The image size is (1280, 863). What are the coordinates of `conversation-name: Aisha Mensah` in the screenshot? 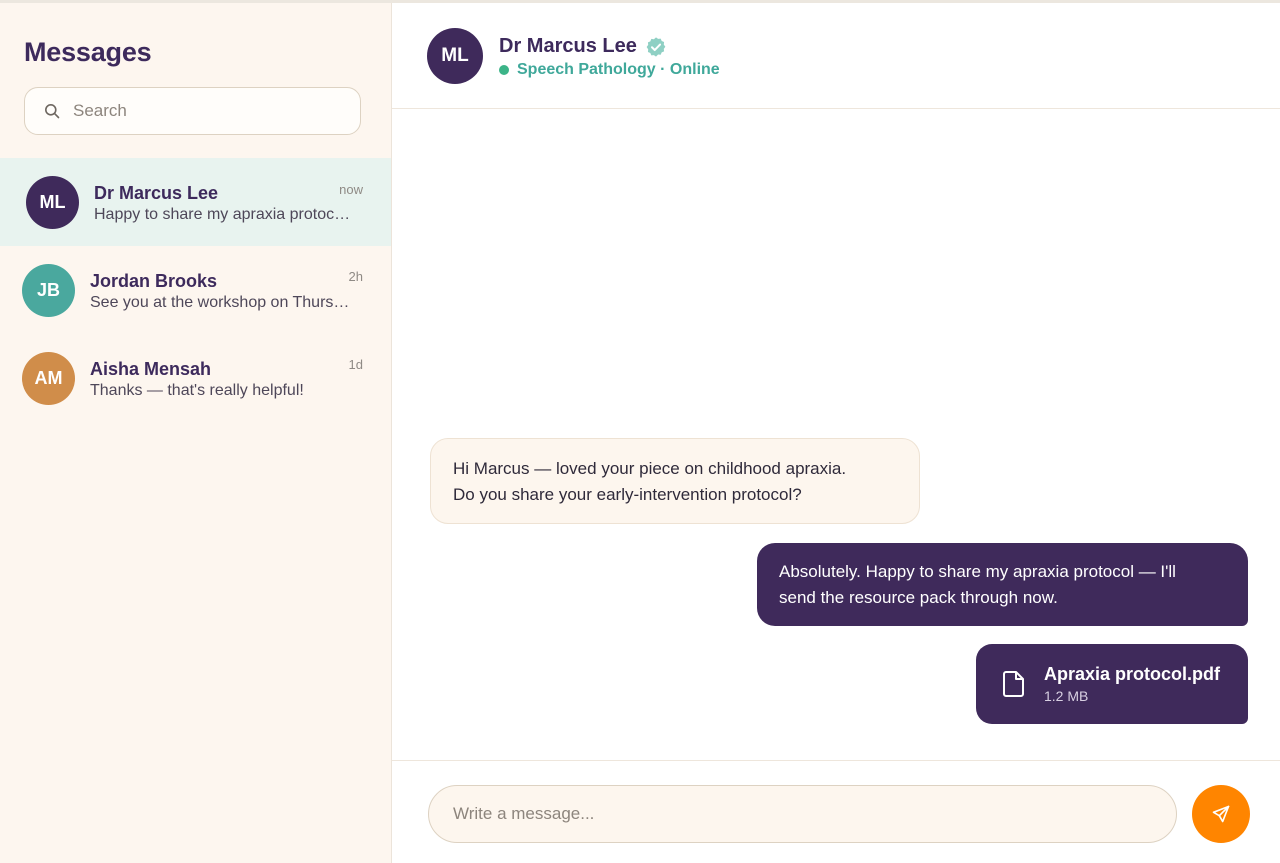 It's located at (151, 369).